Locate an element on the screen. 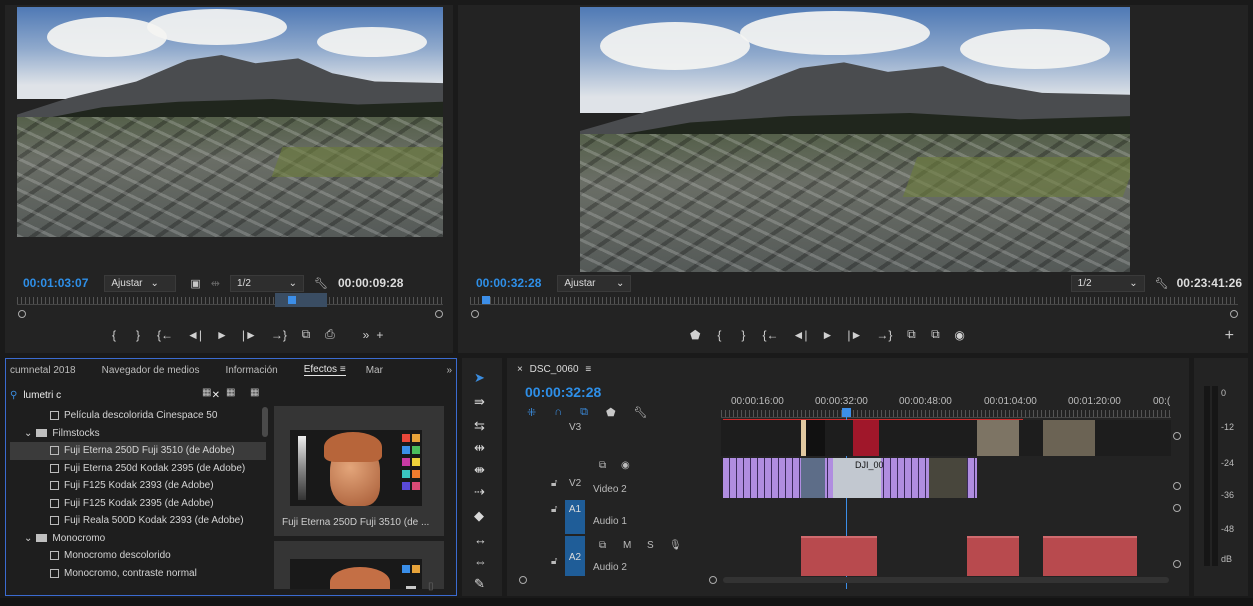 The height and width of the screenshot is (606, 1253). more-tabs-icon: » is located at coordinates (449, 370).